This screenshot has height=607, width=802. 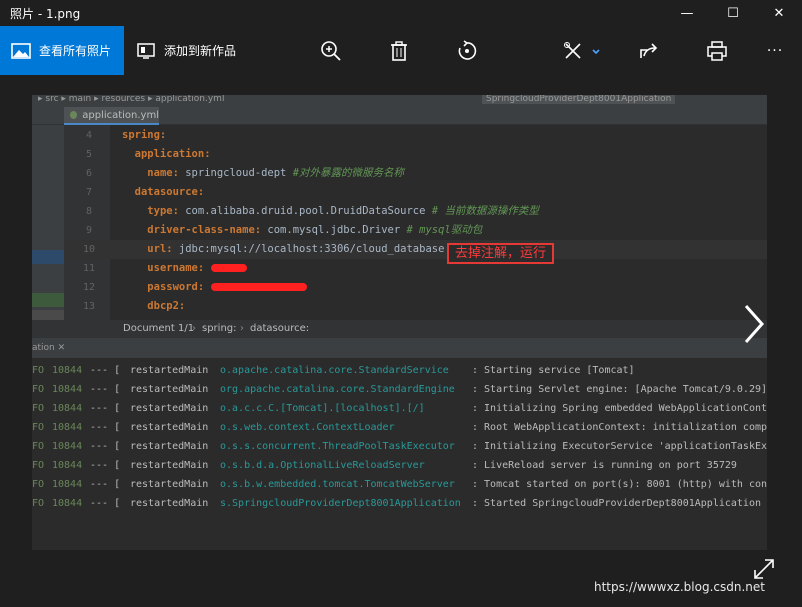 I want to click on yml-file-icon, so click(x=74, y=115).